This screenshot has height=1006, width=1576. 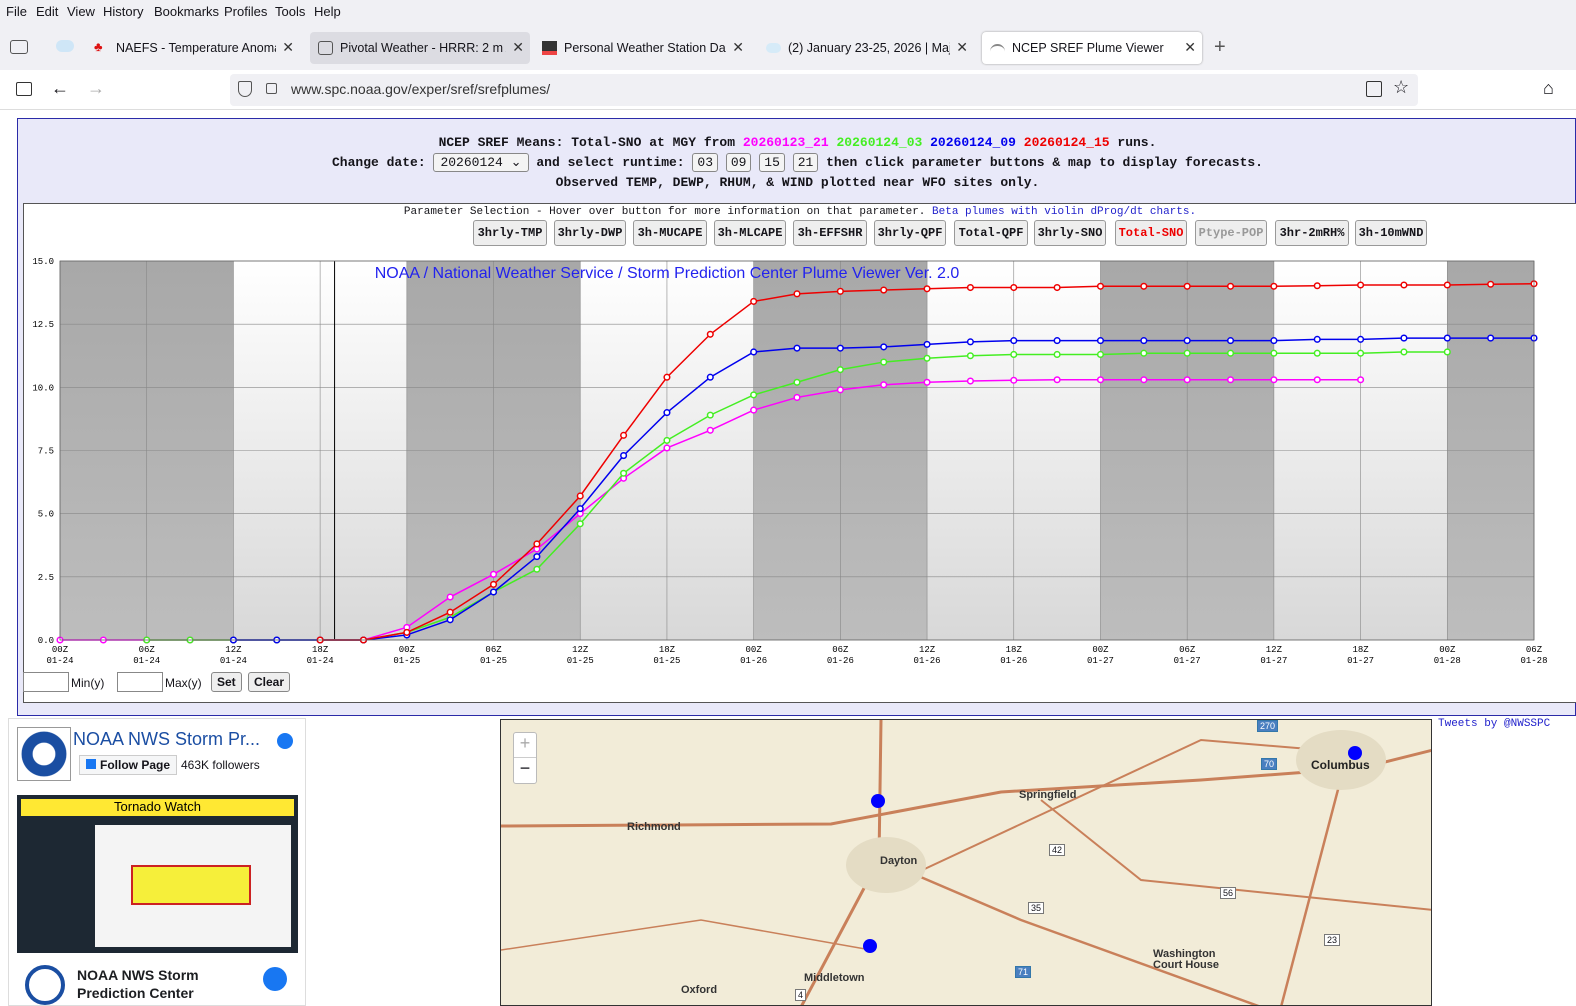 I want to click on param-button-3hrly-dwp: 3hrly-DWP, so click(x=590, y=233).